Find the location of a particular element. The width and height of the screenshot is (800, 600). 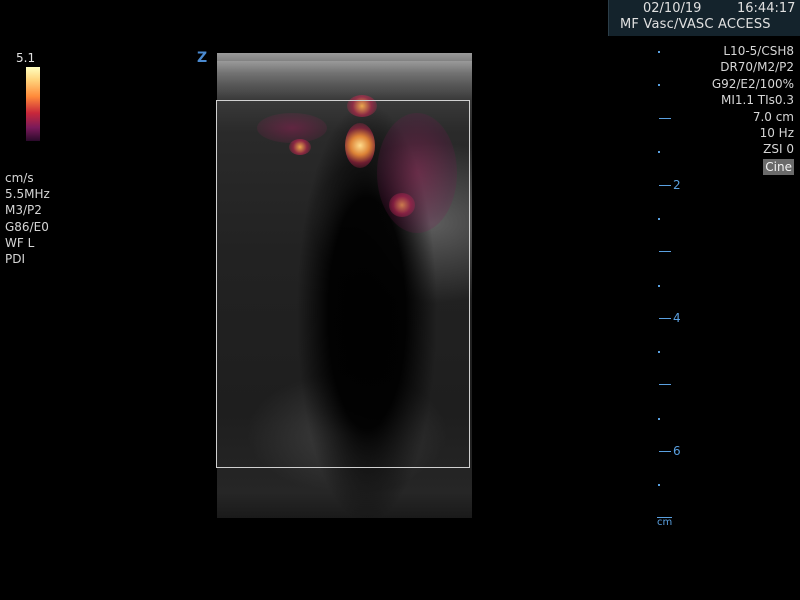

map-value: M3/P2 is located at coordinates (23, 210).